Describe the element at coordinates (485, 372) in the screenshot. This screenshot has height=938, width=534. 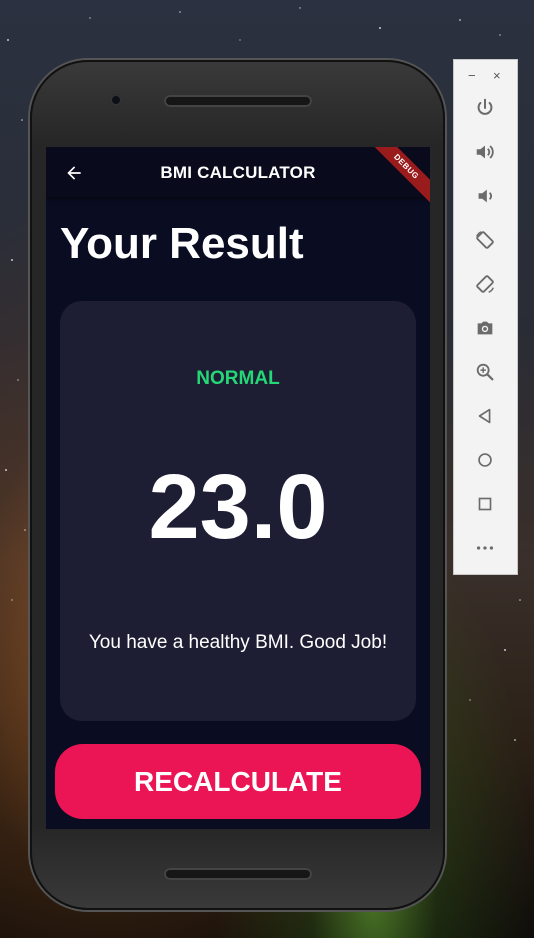
I see `zoom-icon` at that location.